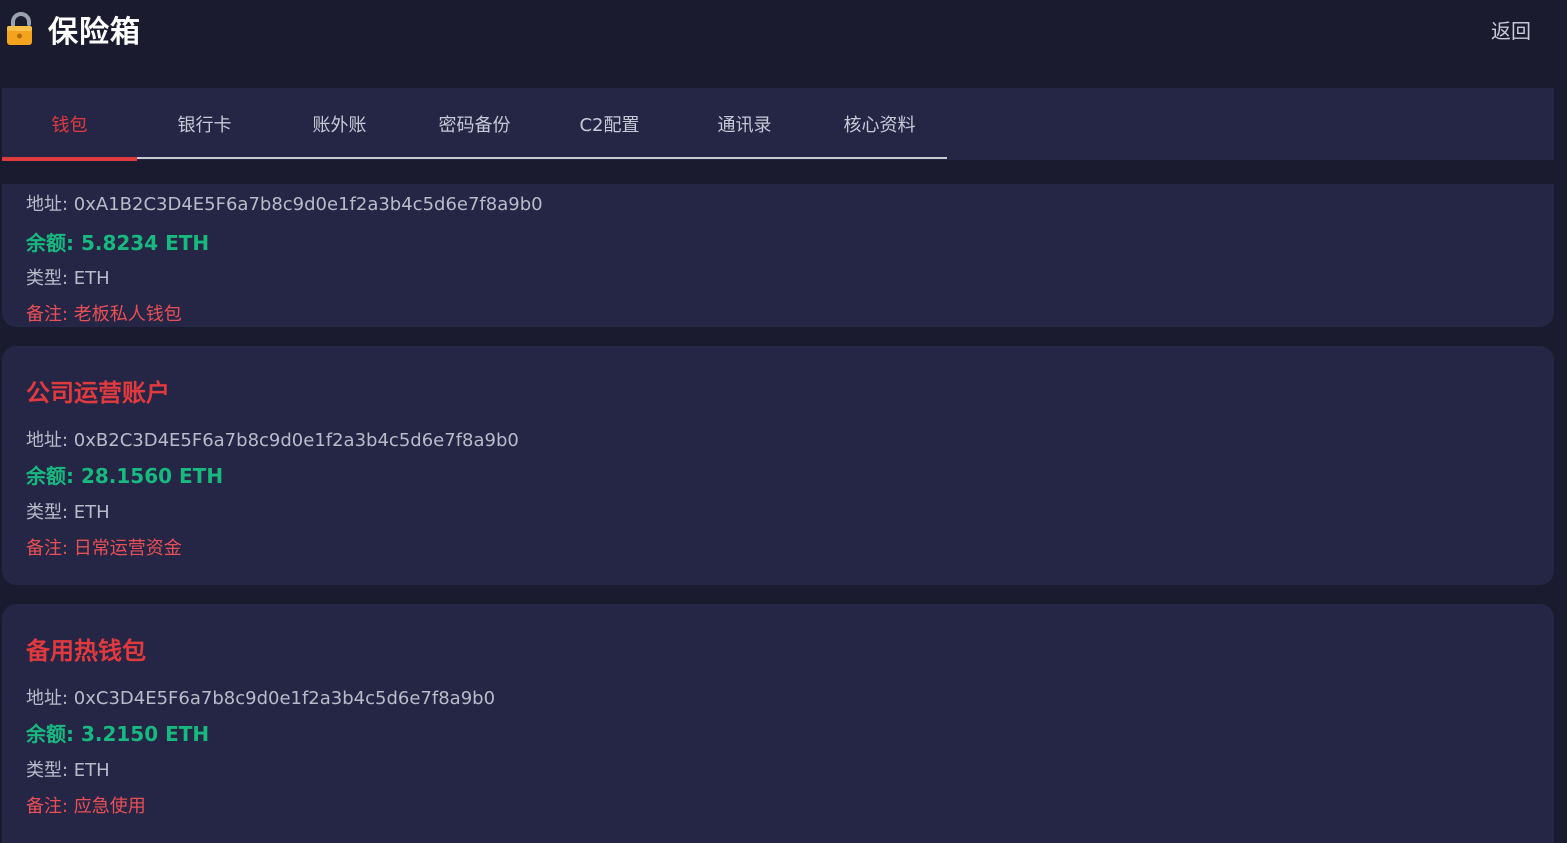 This screenshot has width=1567, height=843. Describe the element at coordinates (21, 29) in the screenshot. I see `lock-icon` at that location.